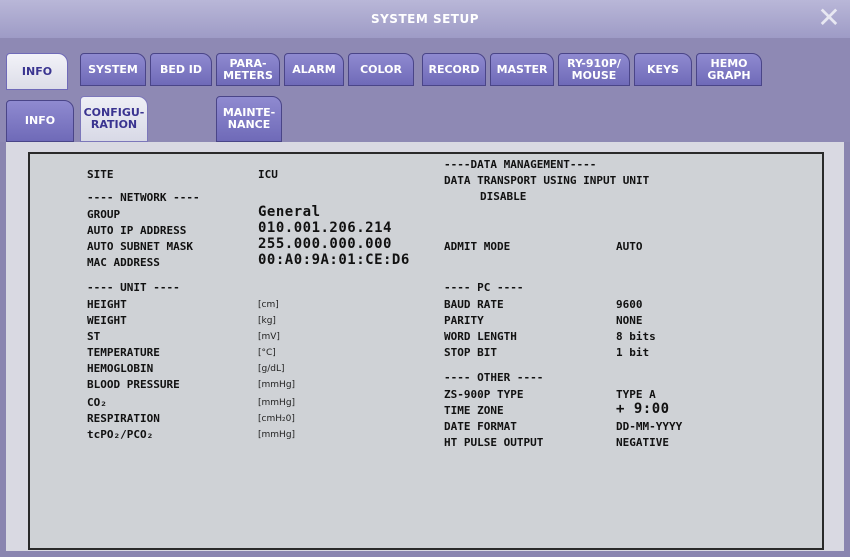  Describe the element at coordinates (104, 214) in the screenshot. I see `group-label: GROUP` at that location.